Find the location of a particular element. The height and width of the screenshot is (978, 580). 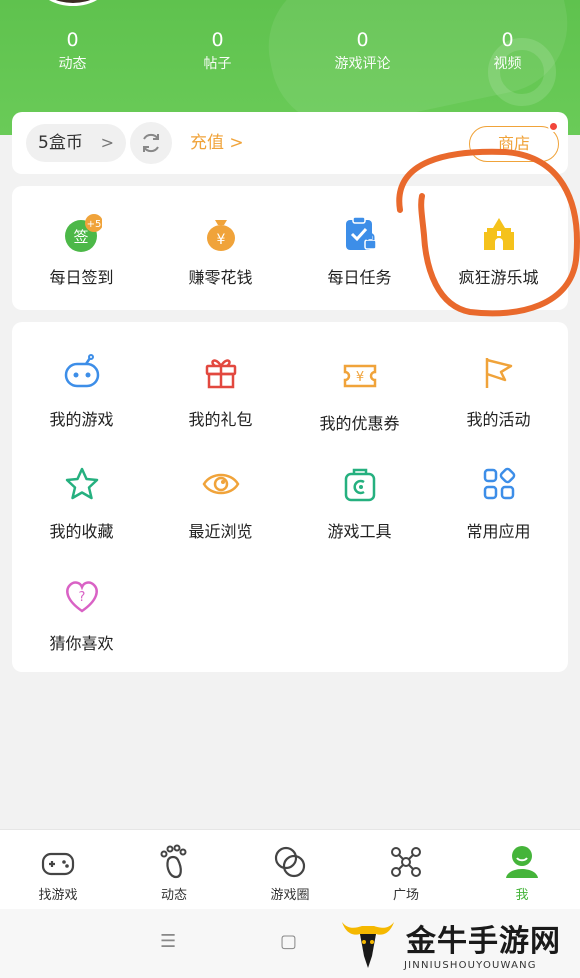

tab-label: 游戏圈 is located at coordinates (290, 895).